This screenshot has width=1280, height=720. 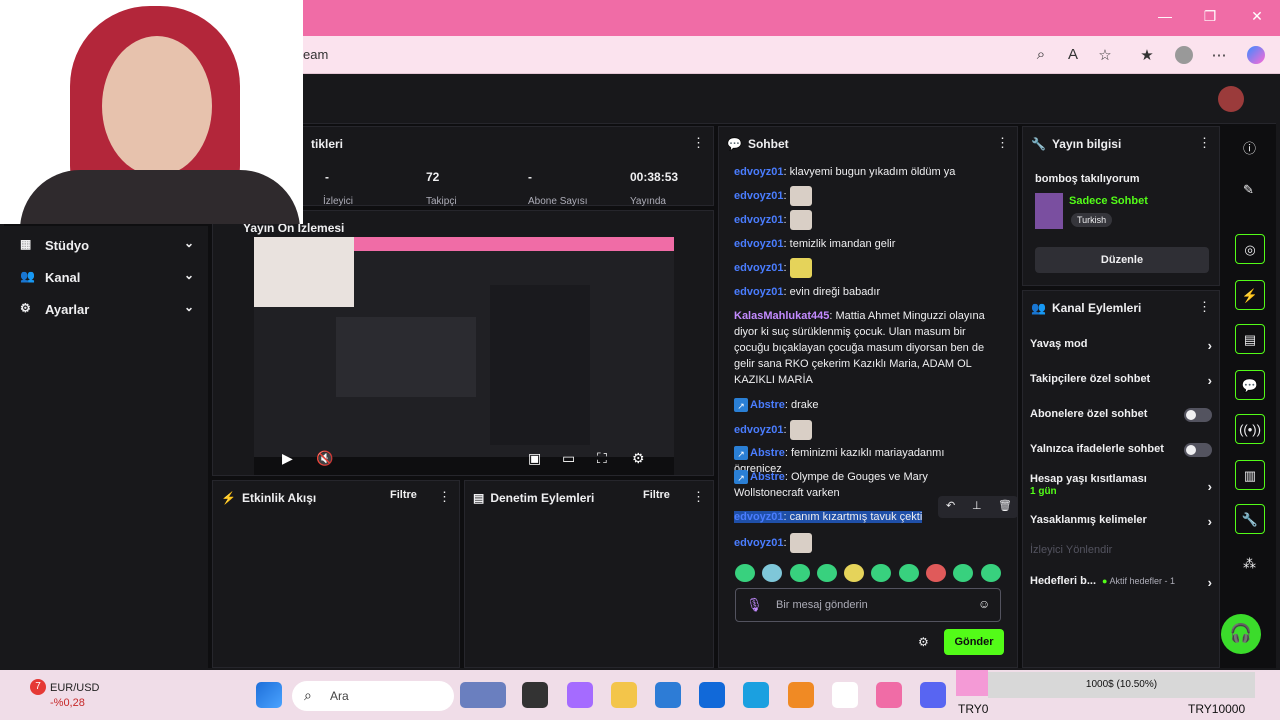 I want to click on action-goals: Hedefleri b... ● Aktif hedefler - 1 ›, so click(x=1121, y=582).